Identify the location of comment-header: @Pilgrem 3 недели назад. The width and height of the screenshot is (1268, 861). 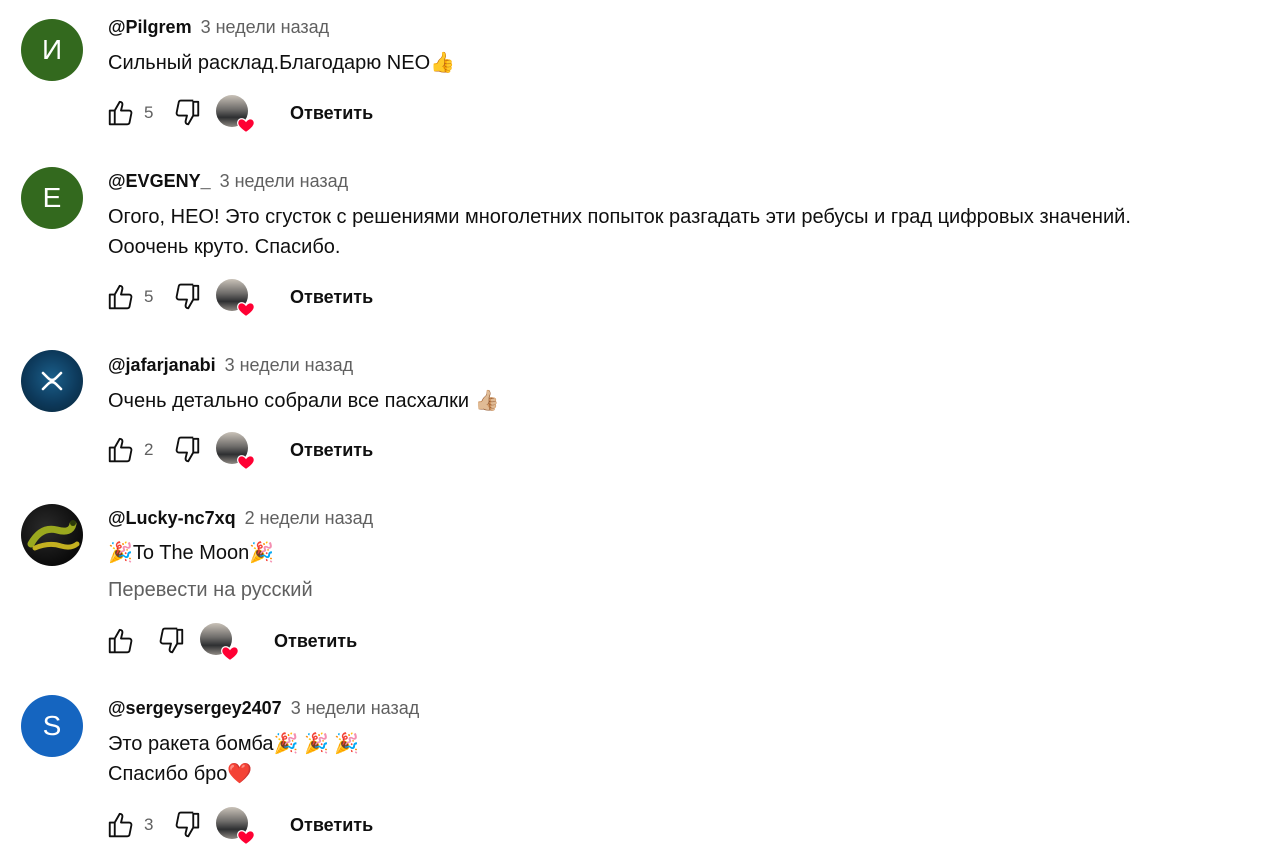
(218, 27).